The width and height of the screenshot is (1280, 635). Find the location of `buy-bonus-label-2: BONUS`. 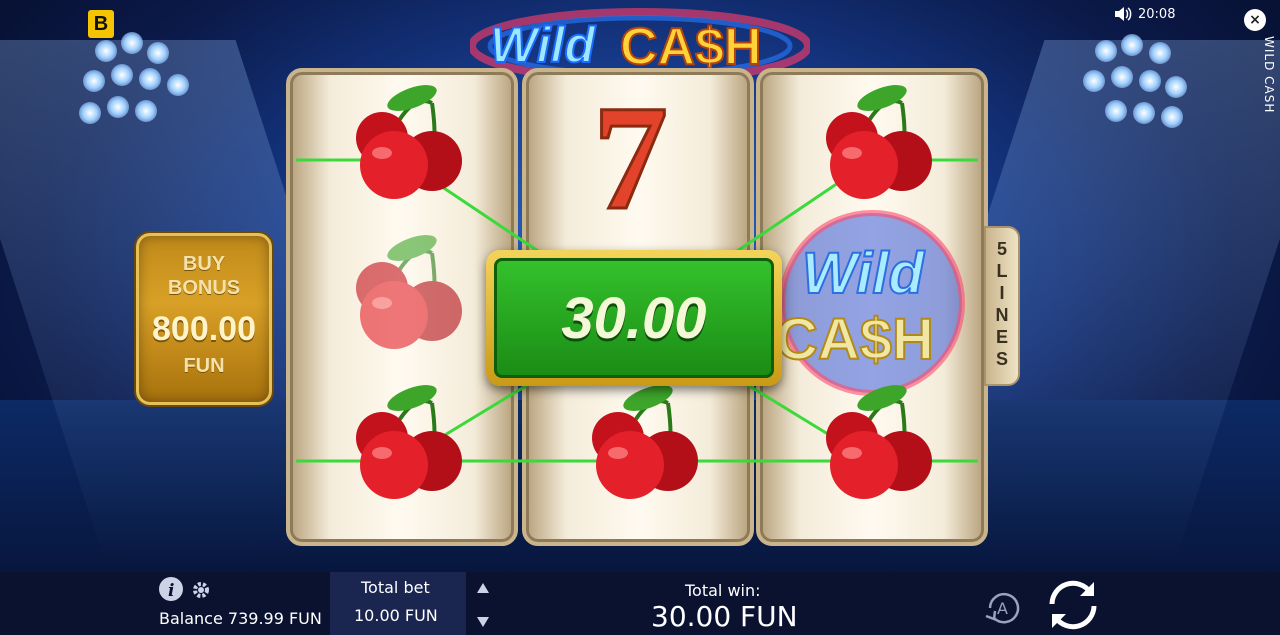

buy-bonus-label-2: BONUS is located at coordinates (204, 288).